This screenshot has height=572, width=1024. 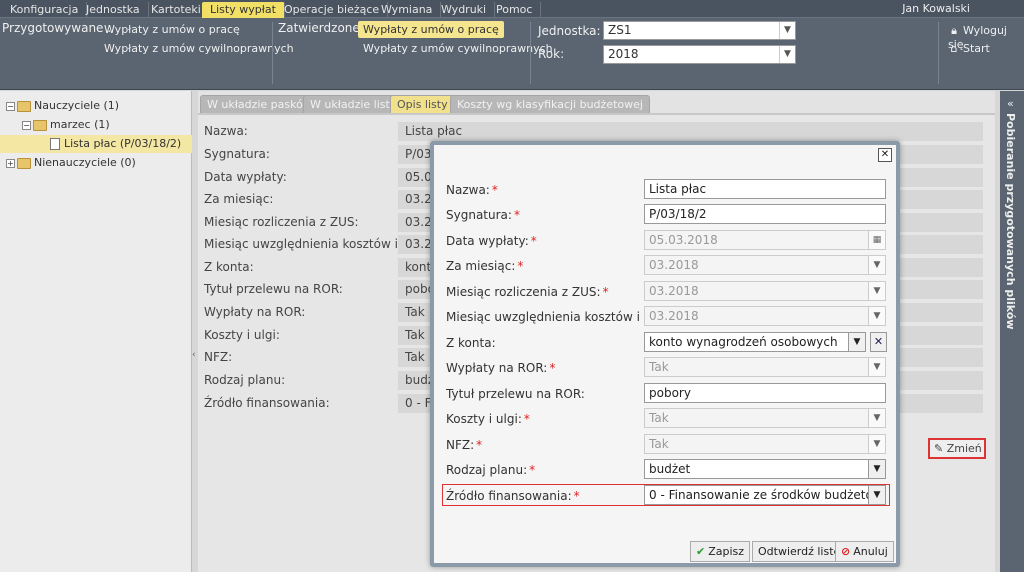 I want to click on files-side-panel: « Pobieranie przygotowanych plików, so click(x=1012, y=331).